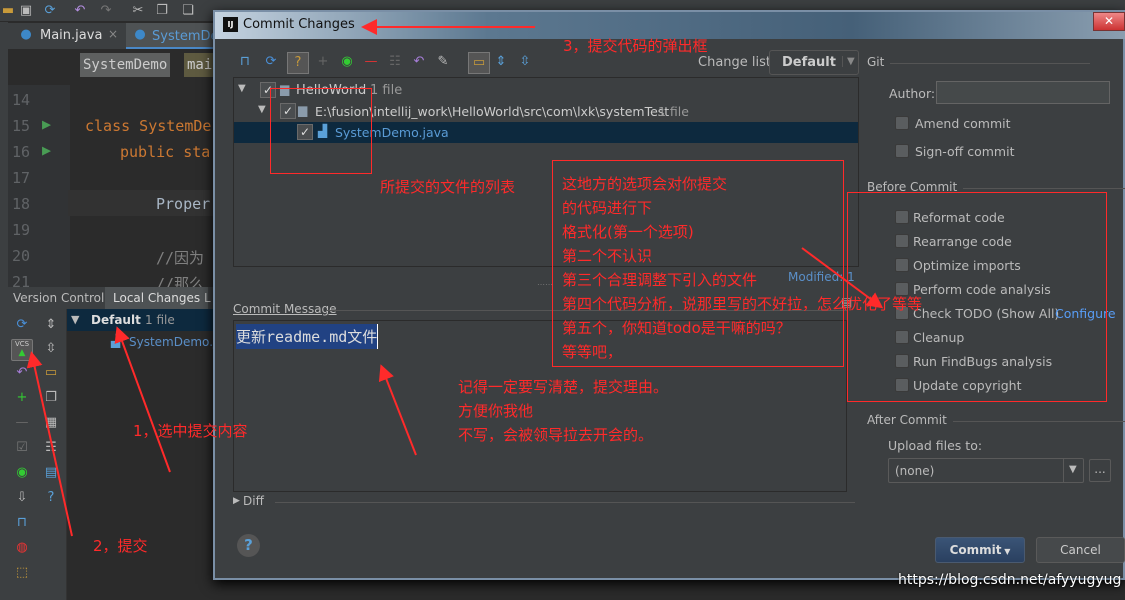 The width and height of the screenshot is (1125, 600). Describe the element at coordinates (1010, 580) in the screenshot. I see `watermark: https://blog.csdn.net/afyyugyug` at that location.